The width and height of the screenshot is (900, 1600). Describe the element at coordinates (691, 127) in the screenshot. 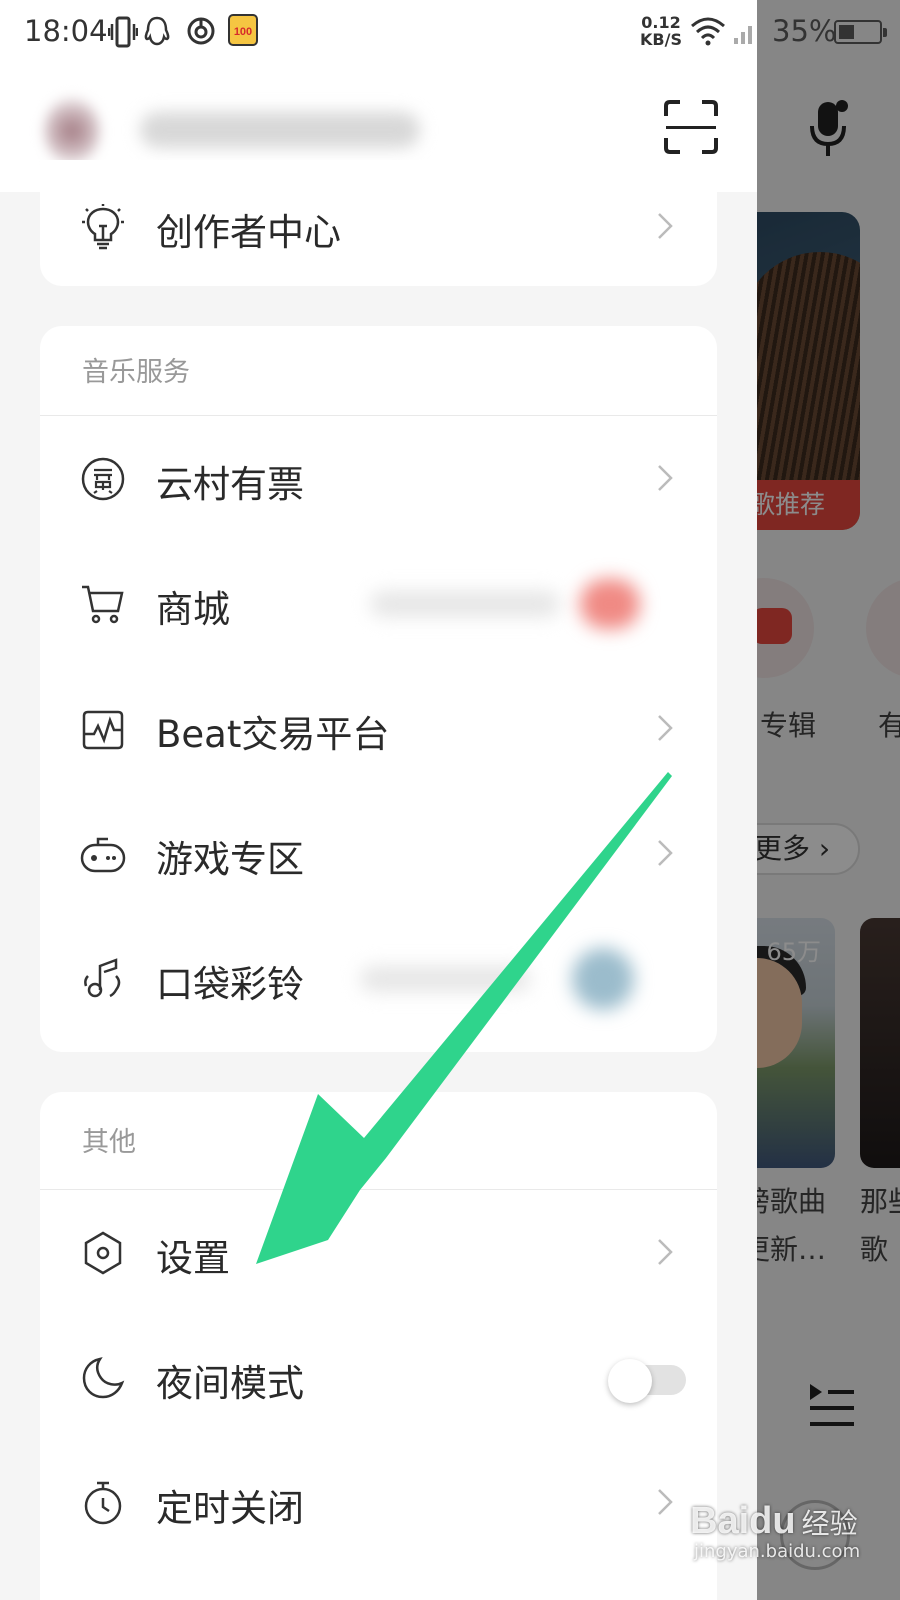

I see `scan-icon` at that location.